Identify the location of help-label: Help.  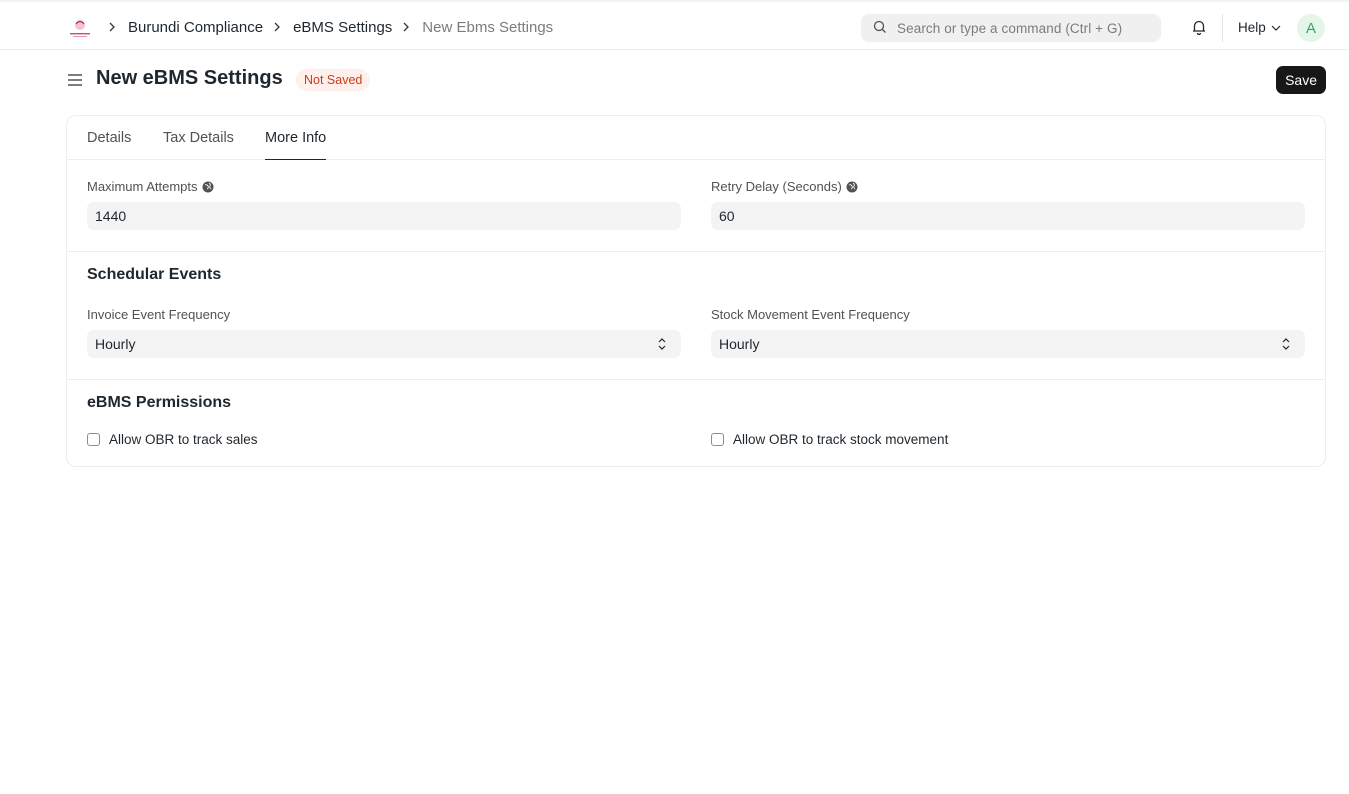
(1252, 27).